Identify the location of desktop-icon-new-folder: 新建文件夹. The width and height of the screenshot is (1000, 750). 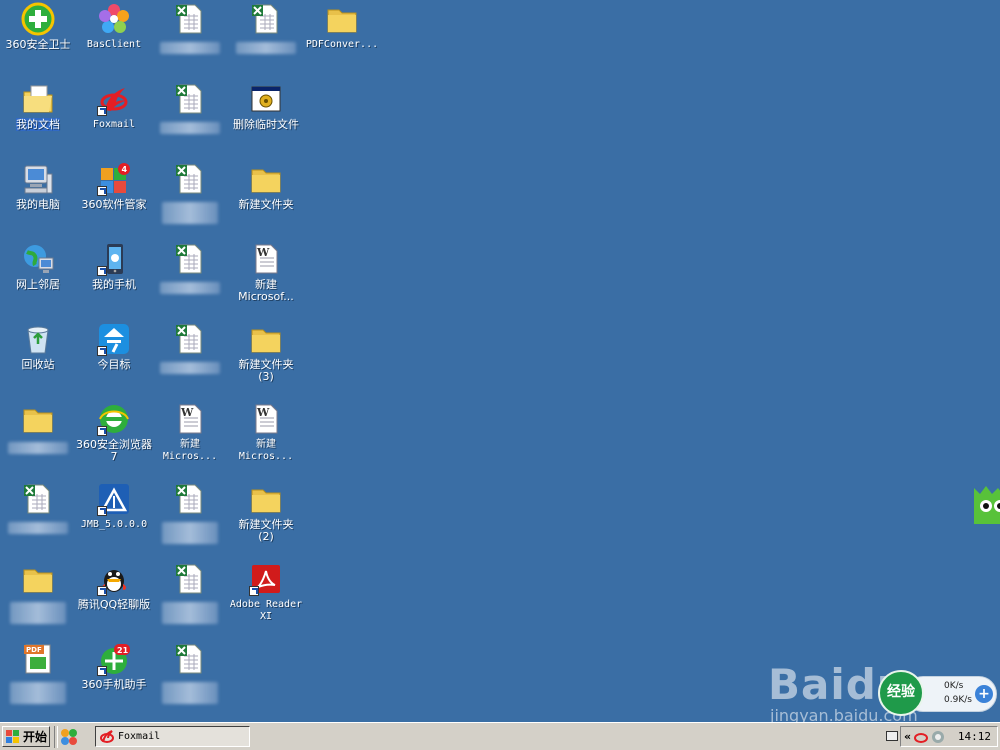
(266, 197).